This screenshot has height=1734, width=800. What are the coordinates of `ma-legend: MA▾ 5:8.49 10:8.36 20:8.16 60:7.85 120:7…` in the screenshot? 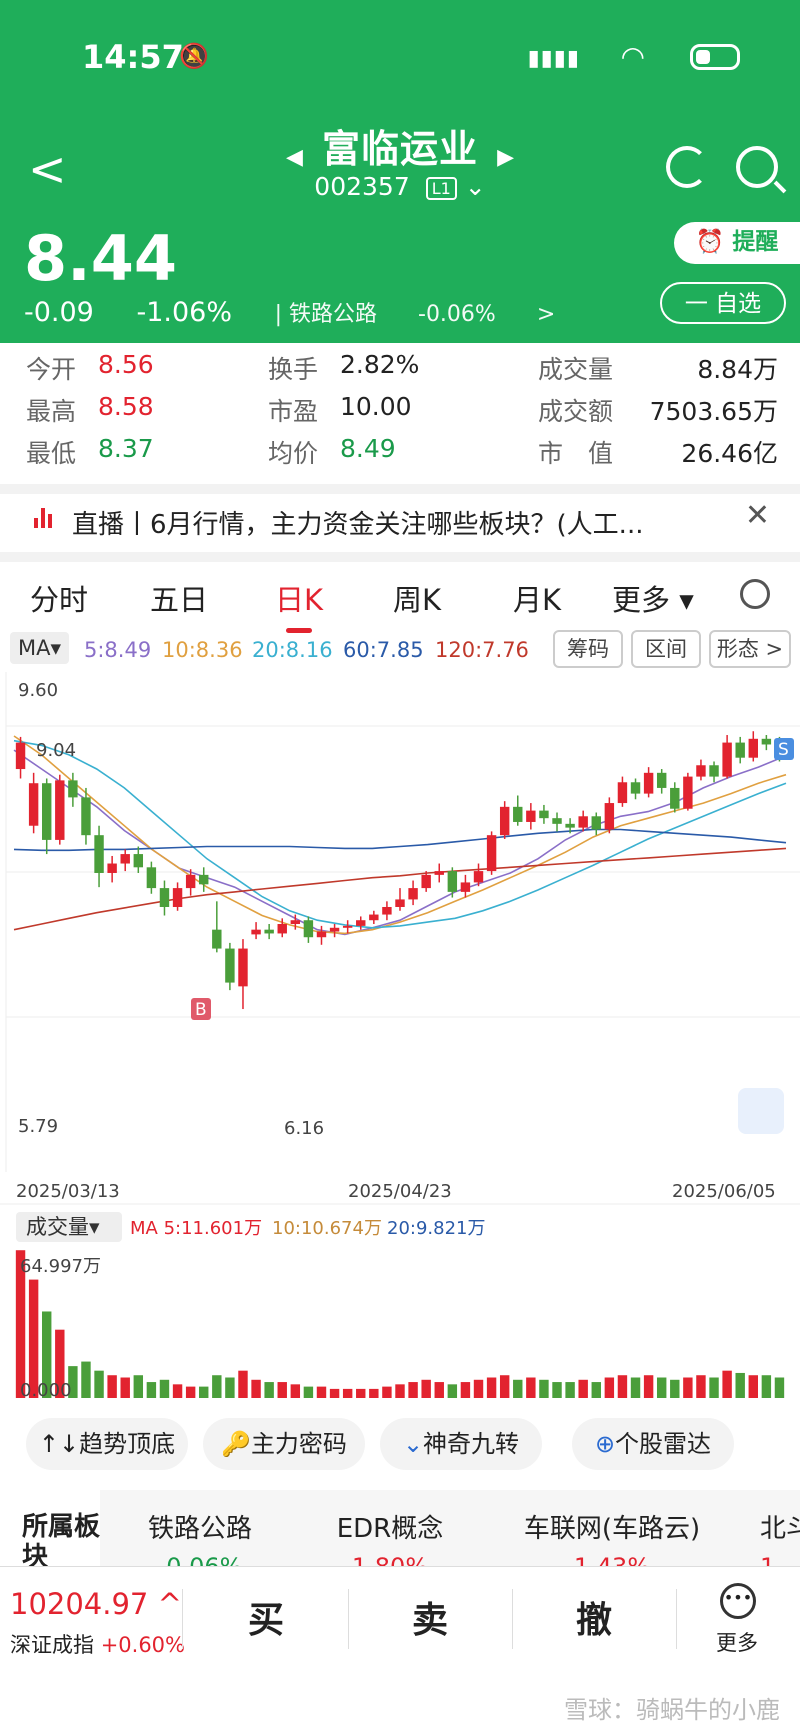 It's located at (400, 650).